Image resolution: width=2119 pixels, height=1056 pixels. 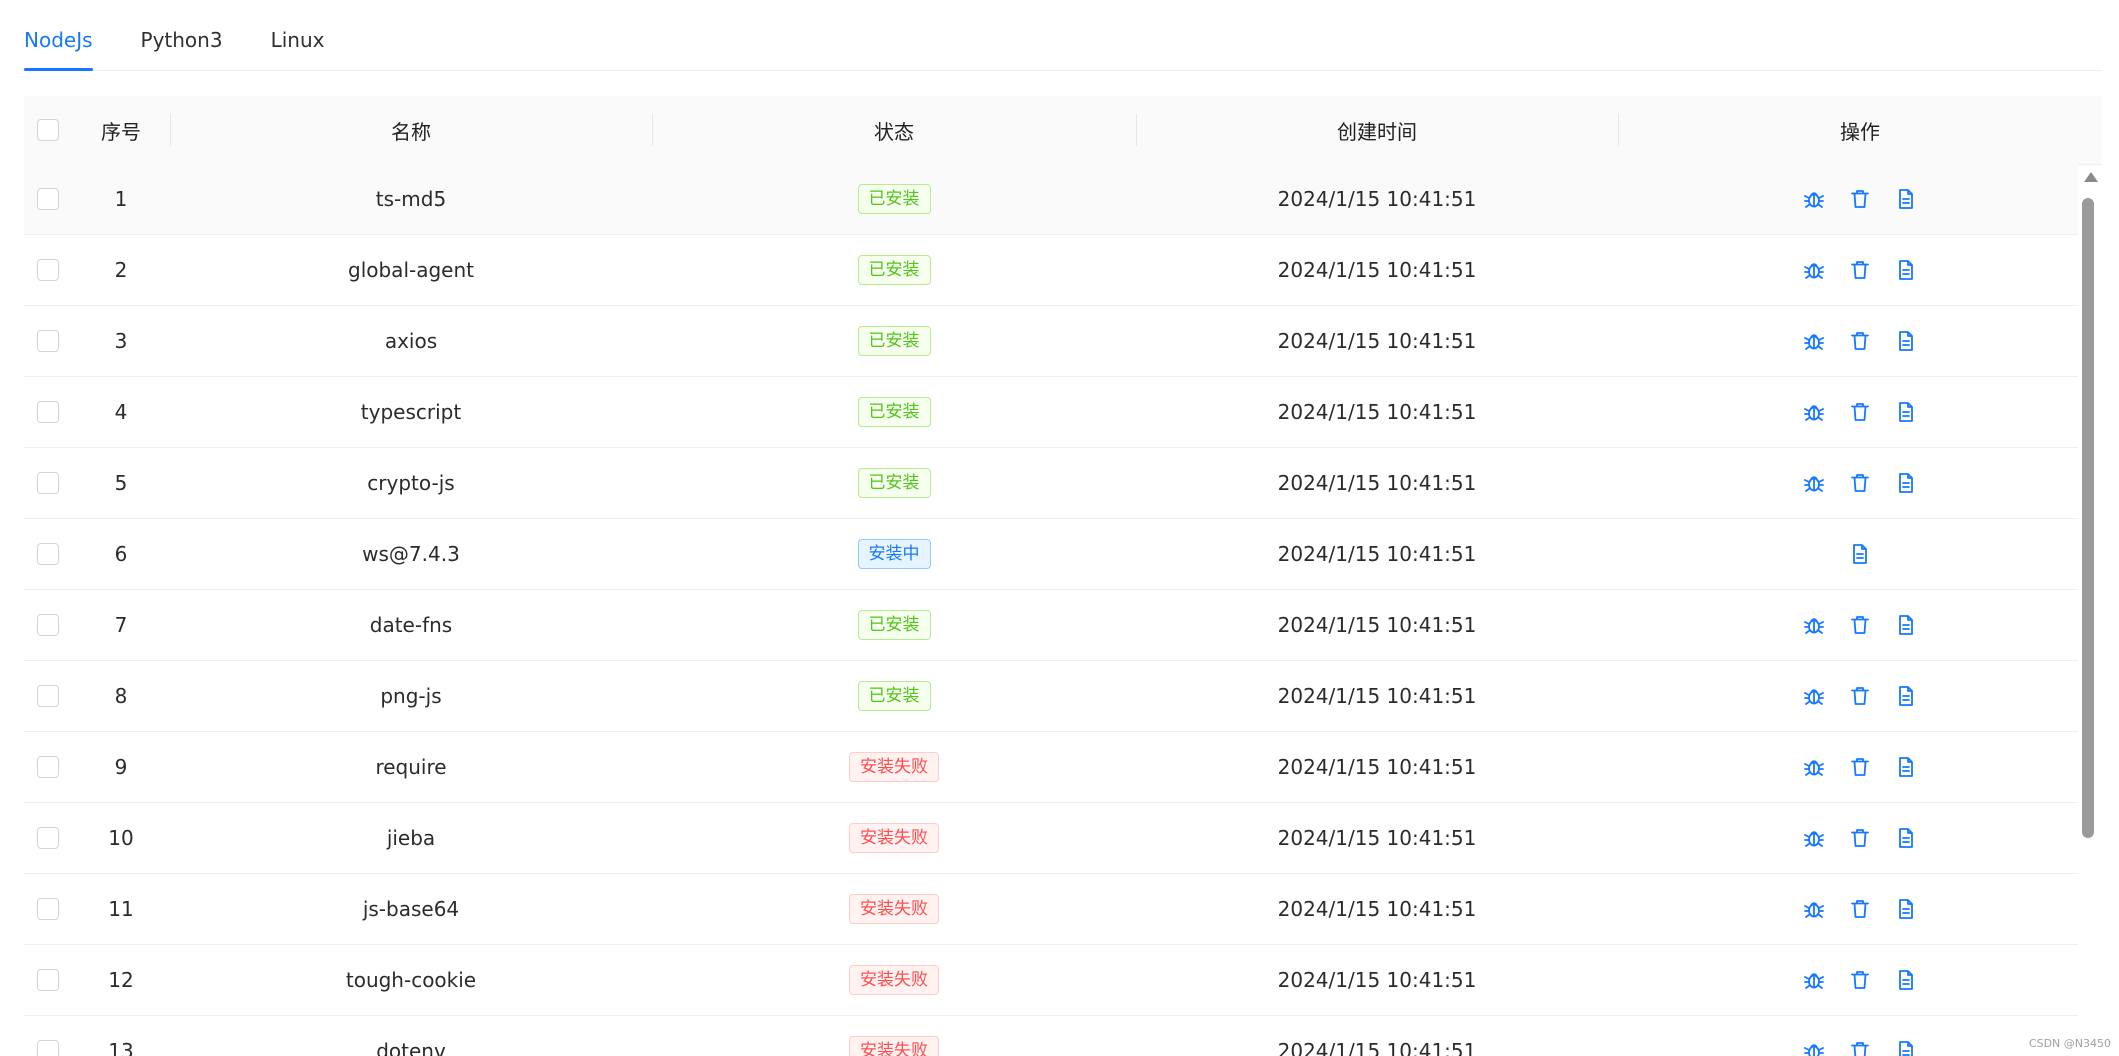 I want to click on row-name: png-js, so click(x=411, y=696).